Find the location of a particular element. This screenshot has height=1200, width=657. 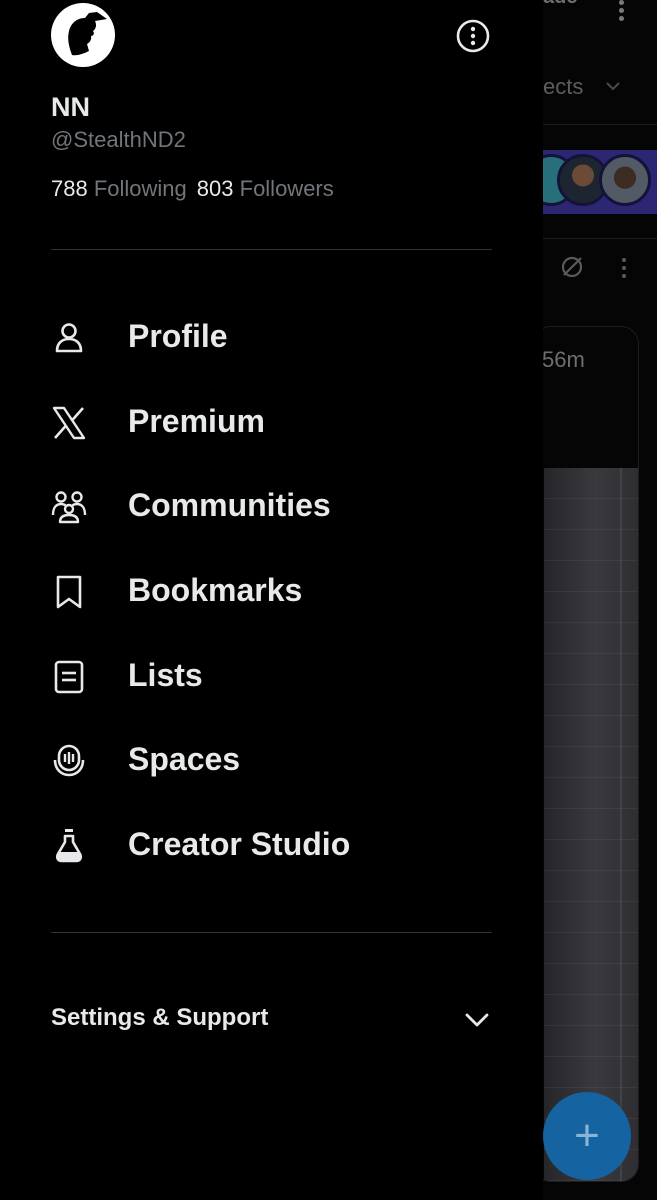

settings-support-label: Settings & Support is located at coordinates (160, 1017).